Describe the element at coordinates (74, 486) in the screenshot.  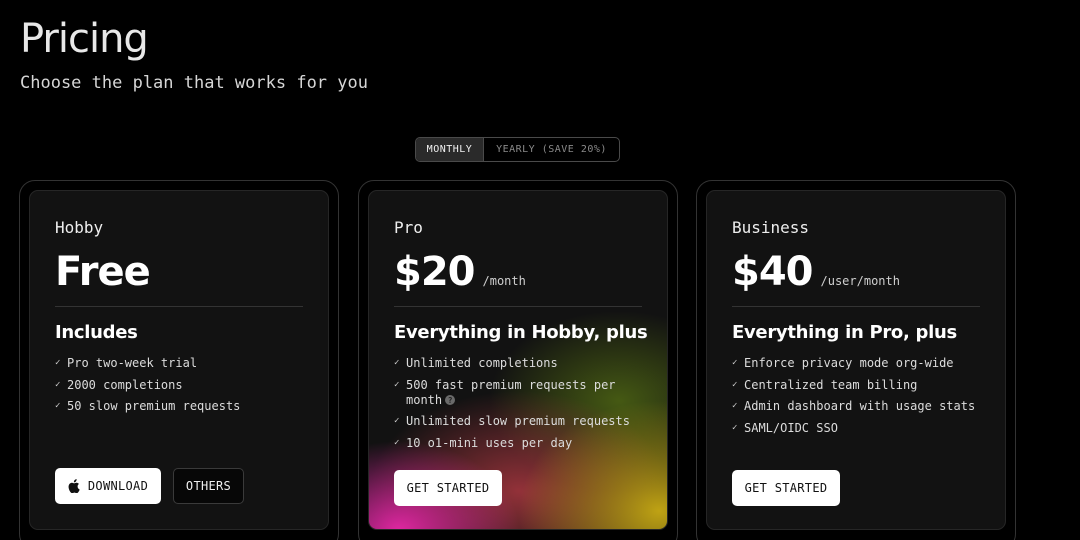
I see `apple-icon` at that location.